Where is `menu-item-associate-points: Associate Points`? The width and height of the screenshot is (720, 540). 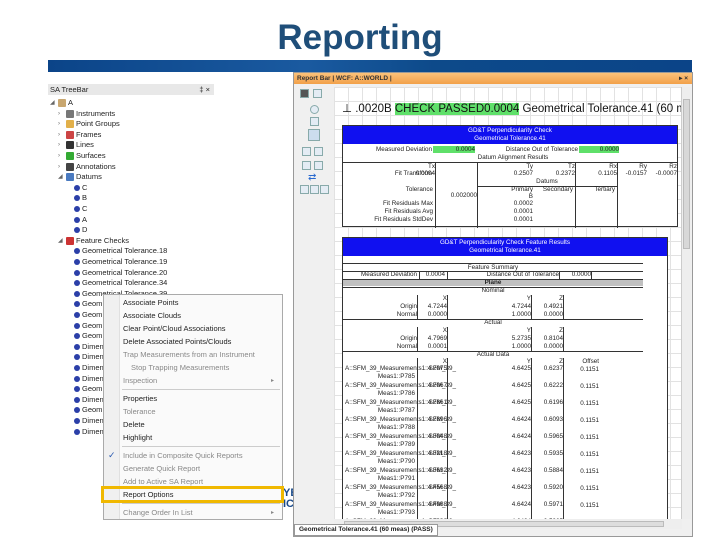 menu-item-associate-points: Associate Points is located at coordinates (200, 303).